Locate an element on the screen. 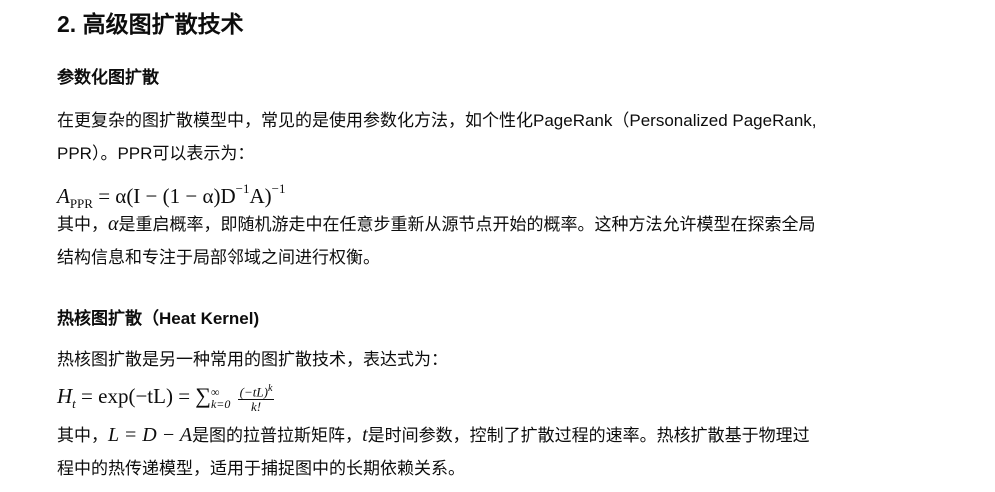  summation-limits: ∞ k=0 is located at coordinates (220, 398).